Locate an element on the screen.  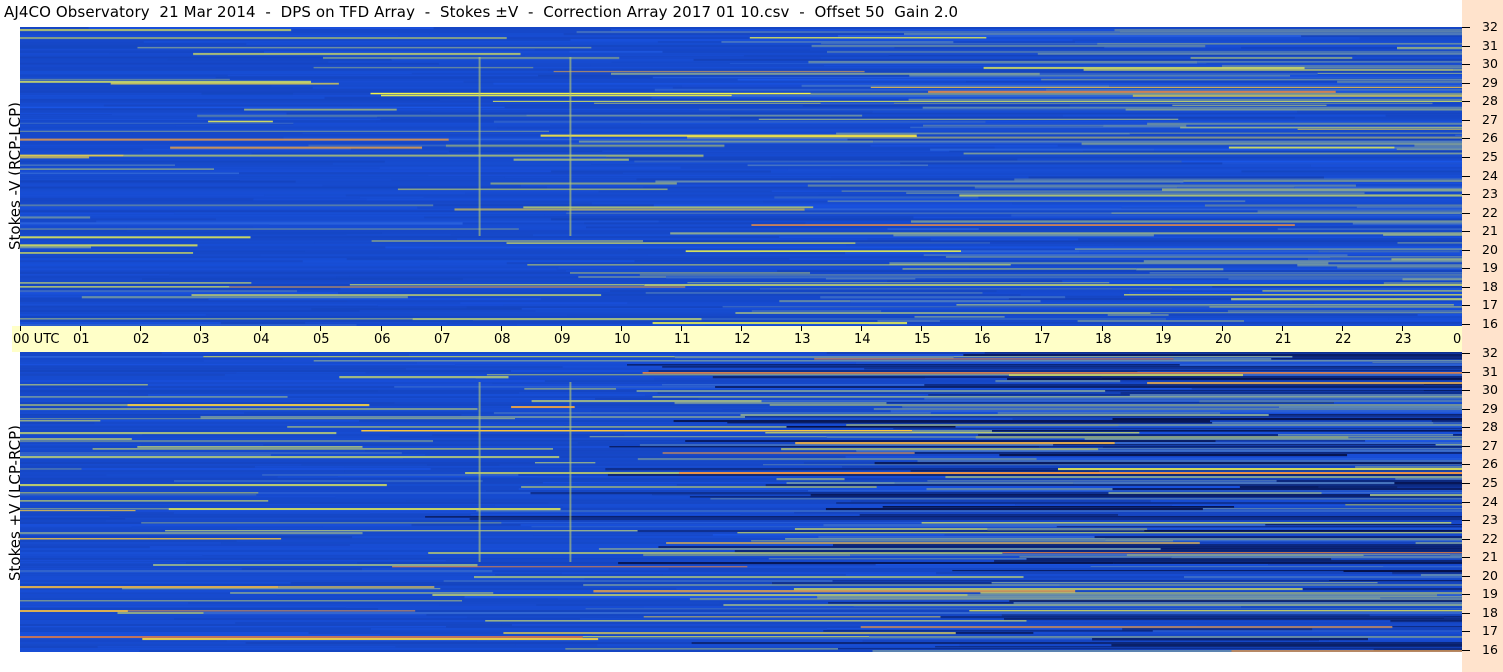
upper-frequency-tick-label: 18 is located at coordinates (1490, 286).